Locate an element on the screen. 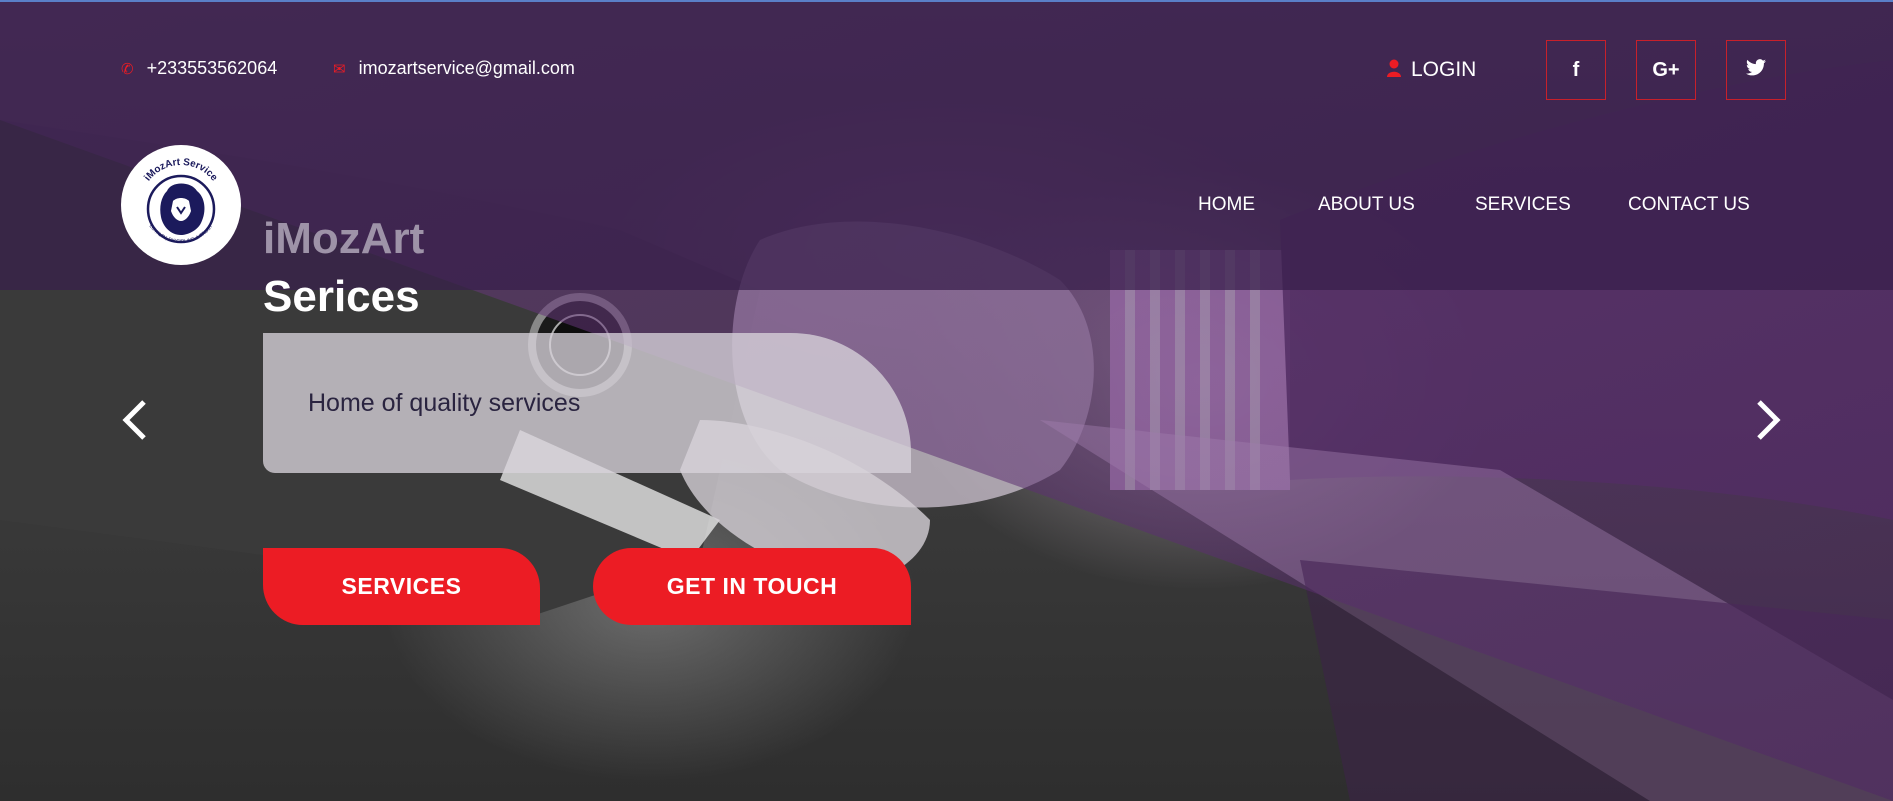  facebook-icon: f is located at coordinates (1576, 69).